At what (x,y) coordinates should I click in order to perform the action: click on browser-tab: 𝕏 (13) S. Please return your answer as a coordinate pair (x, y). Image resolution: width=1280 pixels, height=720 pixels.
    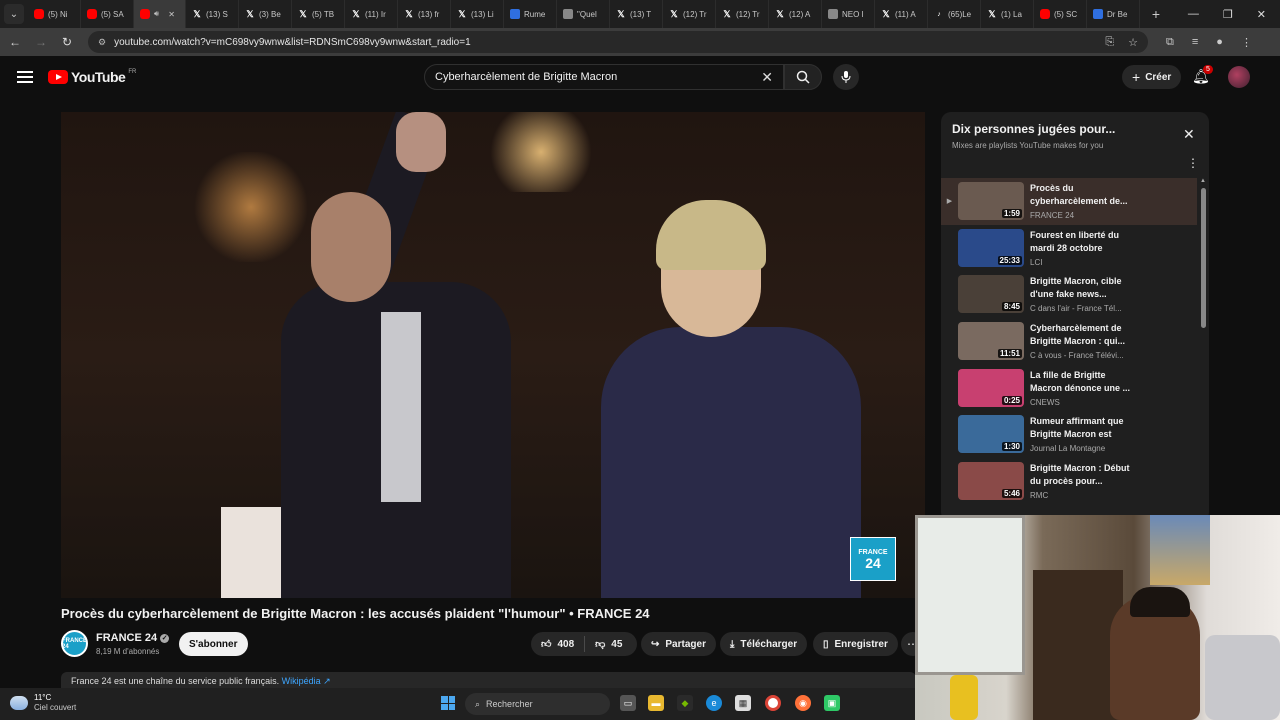
    Looking at the image, I should click on (212, 14).